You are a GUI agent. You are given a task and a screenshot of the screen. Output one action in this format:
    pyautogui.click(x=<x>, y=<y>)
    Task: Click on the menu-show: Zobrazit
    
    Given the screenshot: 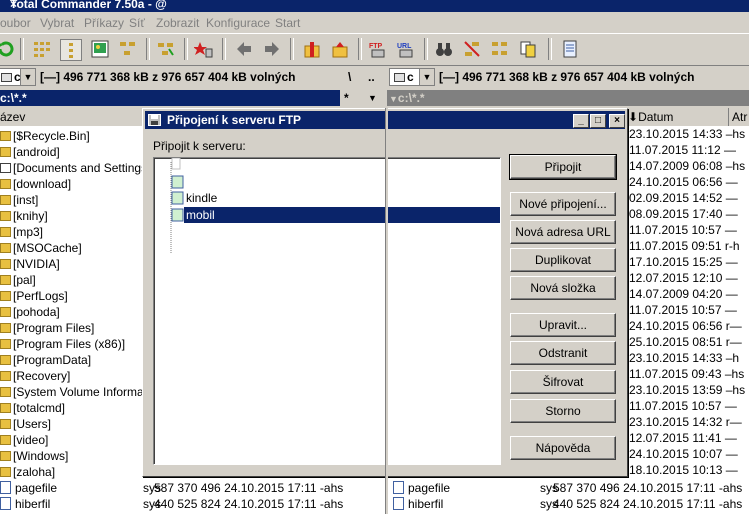 What is the action you would take?
    pyautogui.click(x=177, y=23)
    